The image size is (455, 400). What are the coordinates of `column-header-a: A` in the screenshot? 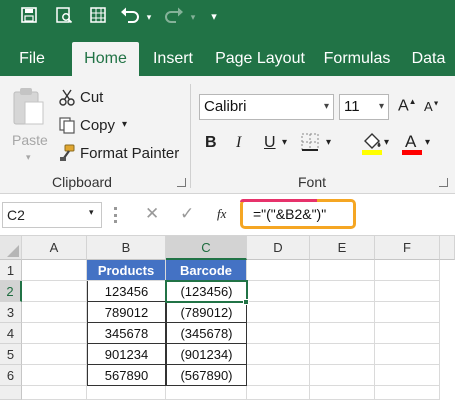 It's located at (54, 248).